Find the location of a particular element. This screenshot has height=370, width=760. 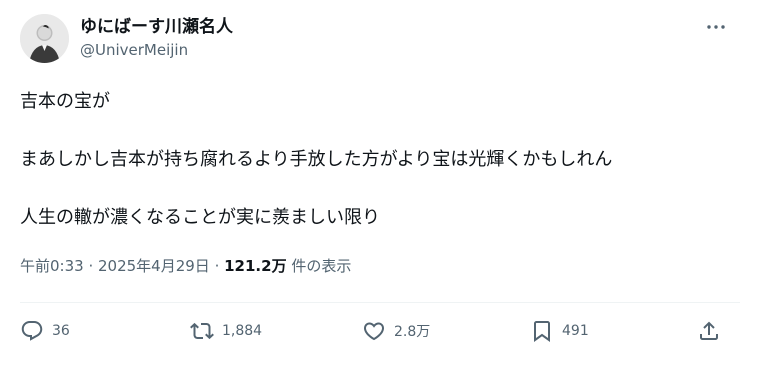

display-name: ゆにばーす川瀬名人 is located at coordinates (156, 27).